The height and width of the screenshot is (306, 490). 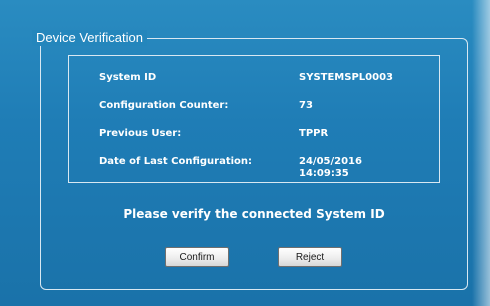 I want to click on info-row-previous-user: Previous User: TPPR, so click(x=259, y=138).